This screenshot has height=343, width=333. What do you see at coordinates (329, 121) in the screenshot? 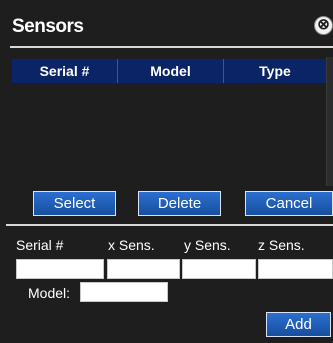
I see `table-scrollbar` at bounding box center [329, 121].